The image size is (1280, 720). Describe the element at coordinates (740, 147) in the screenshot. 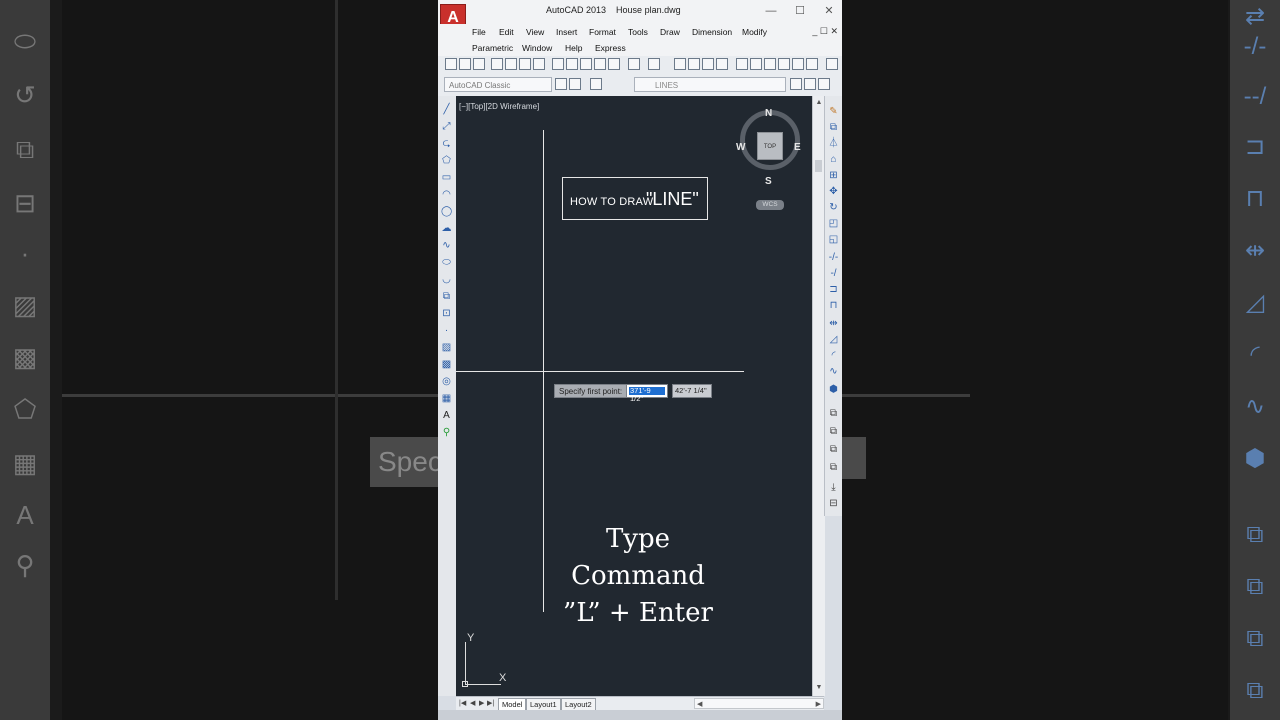

I see `compass-west: W` at that location.